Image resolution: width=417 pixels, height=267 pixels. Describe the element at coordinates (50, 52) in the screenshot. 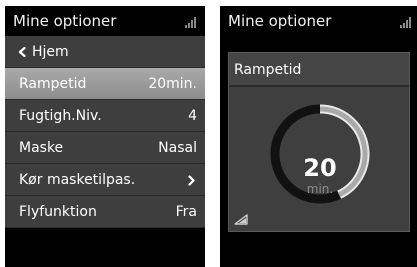

I see `menu-item-label: Hjem` at that location.